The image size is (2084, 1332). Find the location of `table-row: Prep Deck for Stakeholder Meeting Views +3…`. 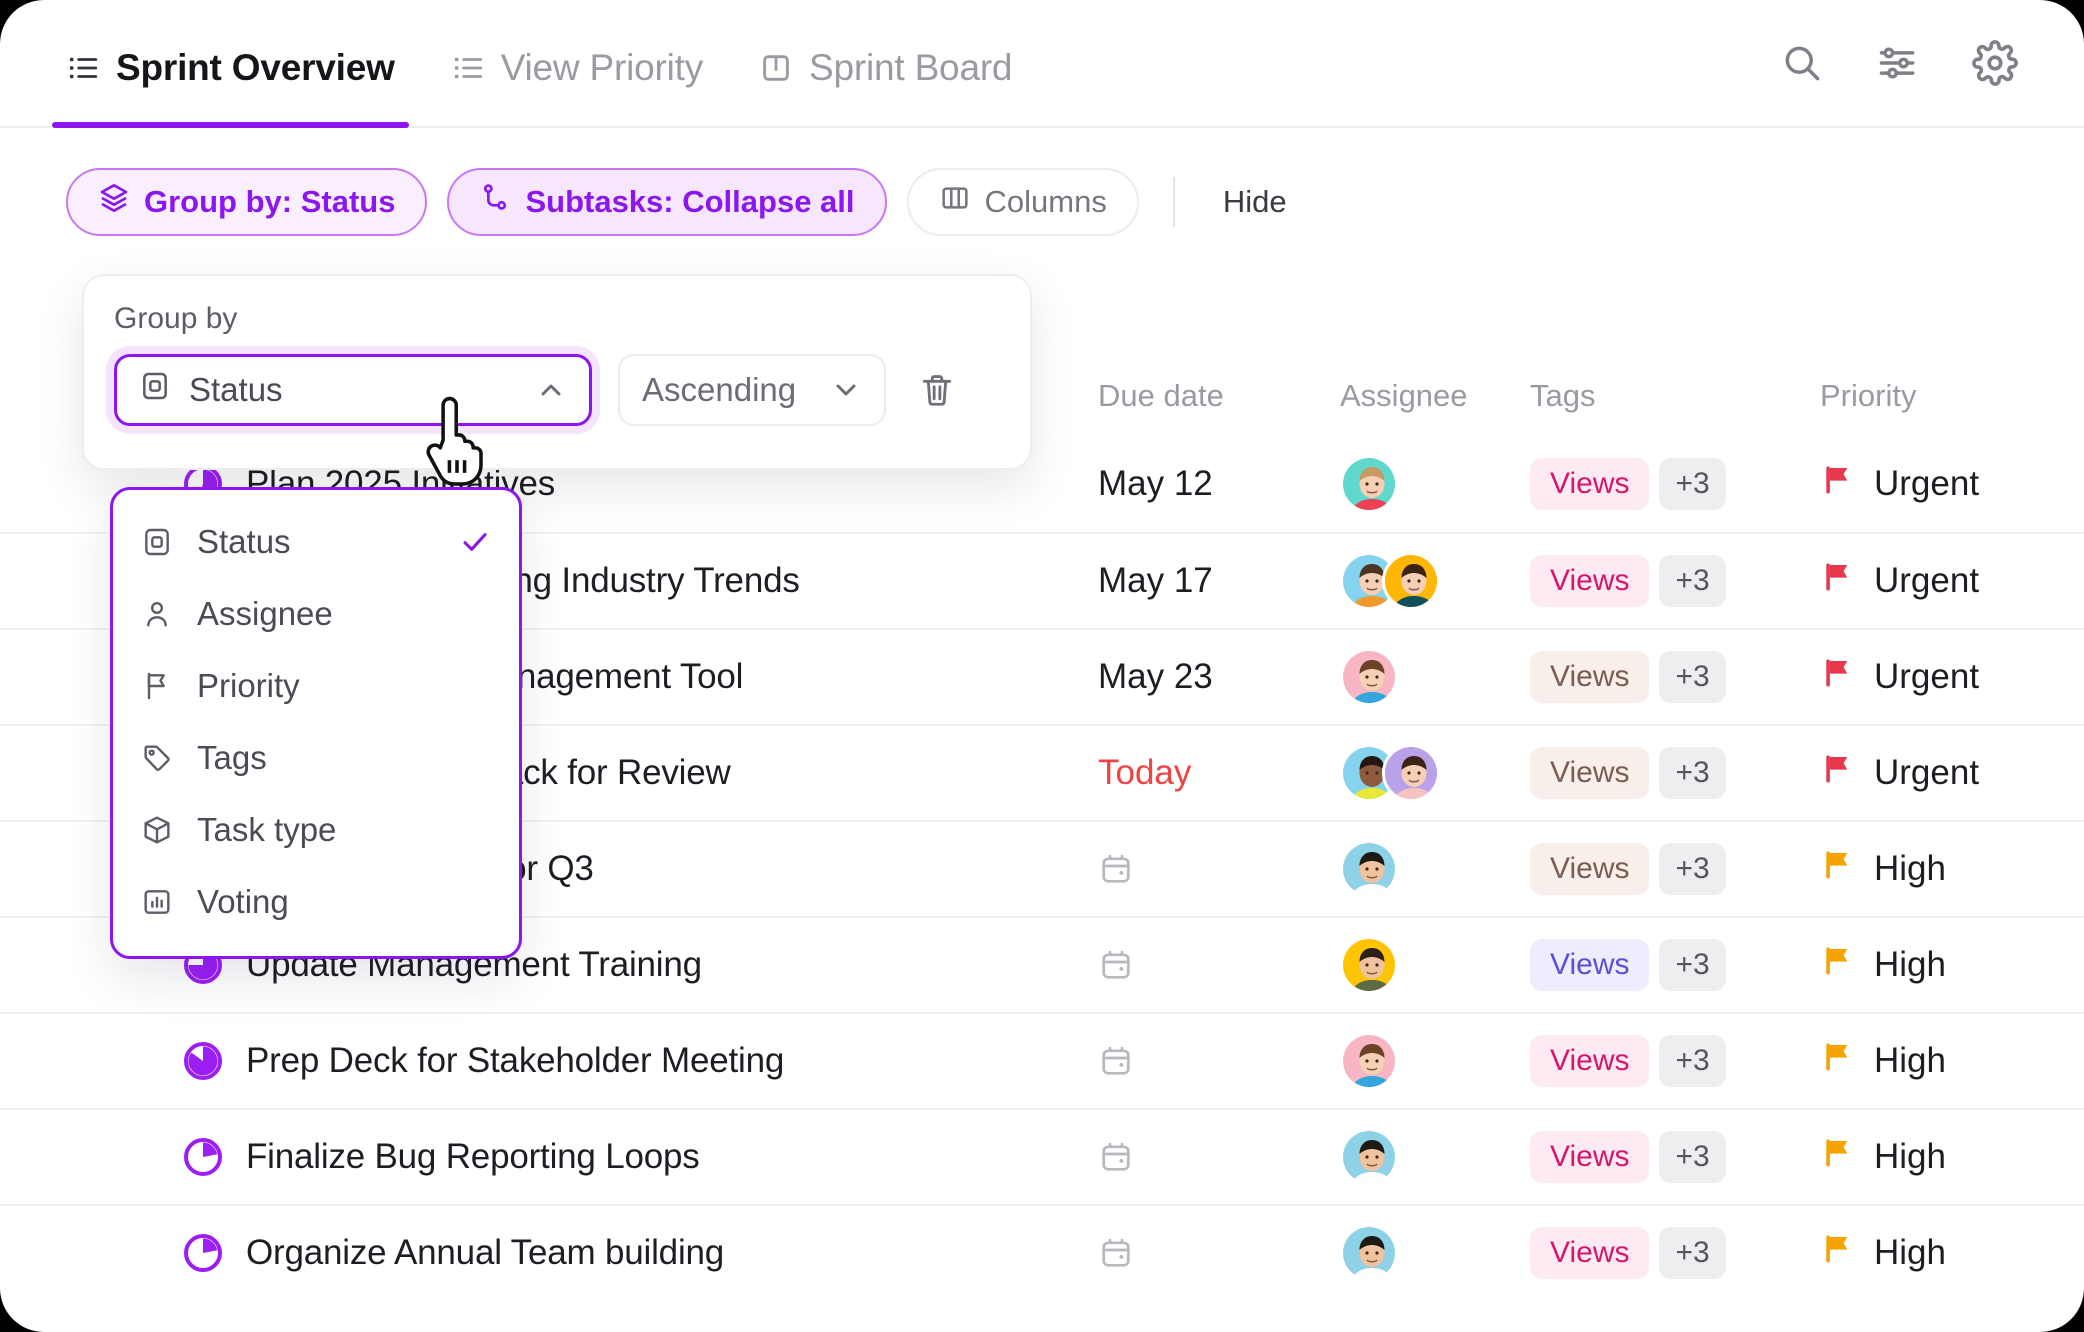

table-row: Prep Deck for Stakeholder Meeting Views +3… is located at coordinates (1042, 1060).